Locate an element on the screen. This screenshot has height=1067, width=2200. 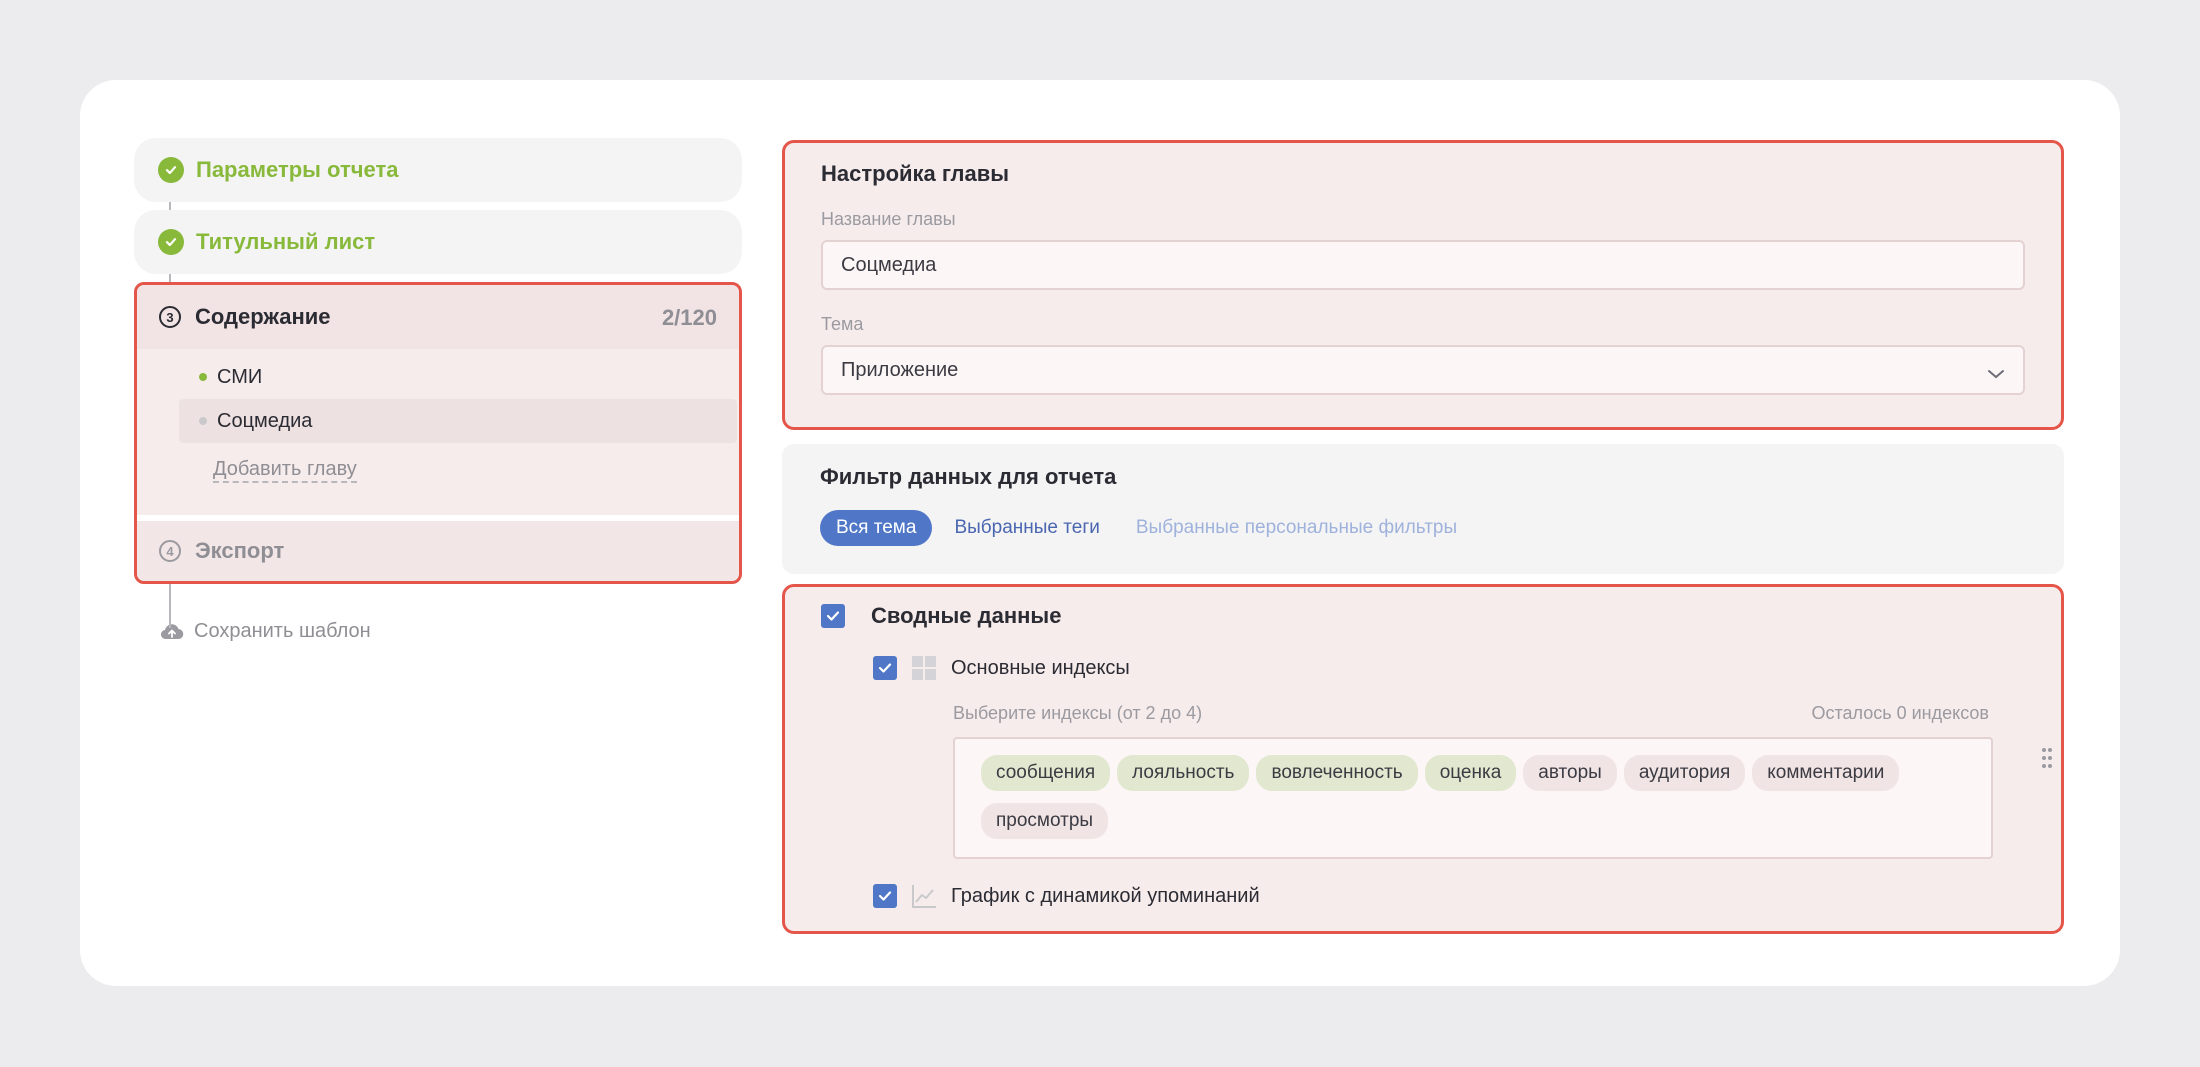
main-indexes-checkbox is located at coordinates (885, 668).